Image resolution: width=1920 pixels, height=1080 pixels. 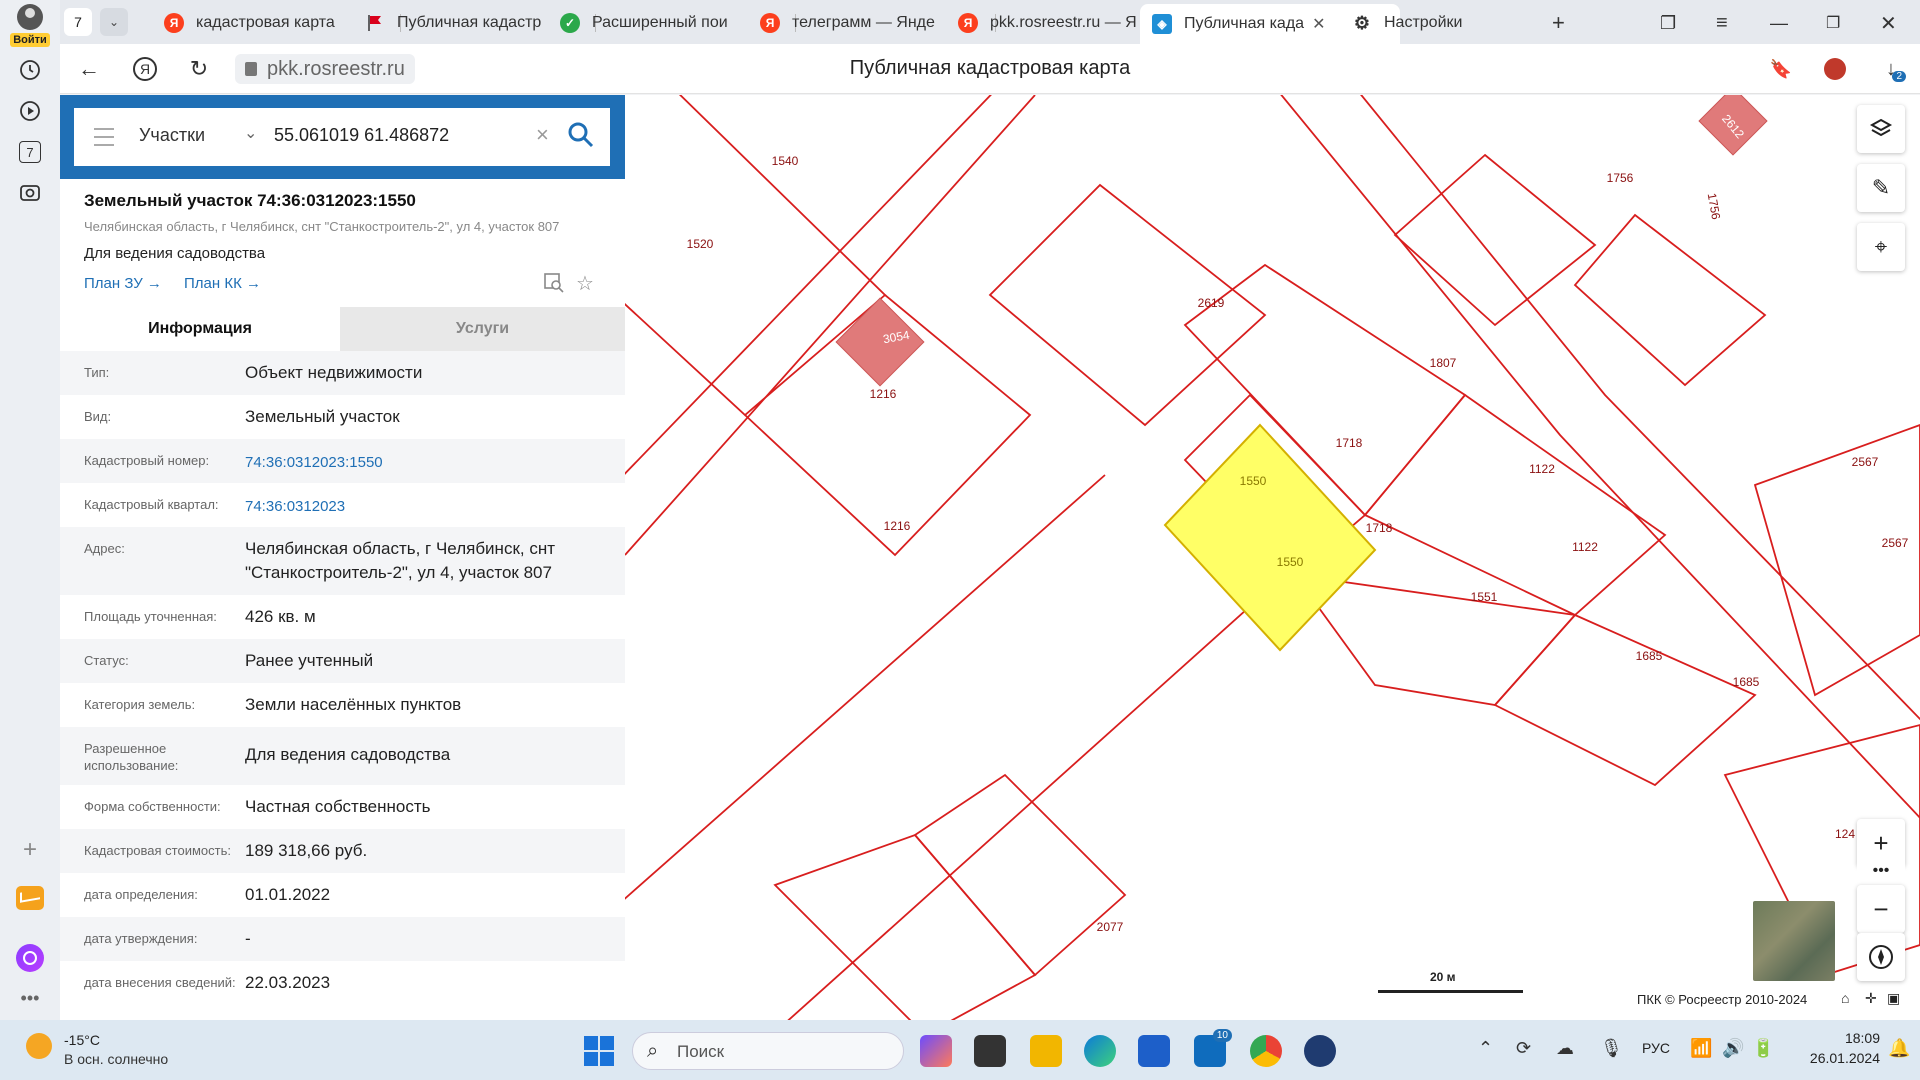 What do you see at coordinates (1046, 1051) in the screenshot?
I see `file-explorer-icon` at bounding box center [1046, 1051].